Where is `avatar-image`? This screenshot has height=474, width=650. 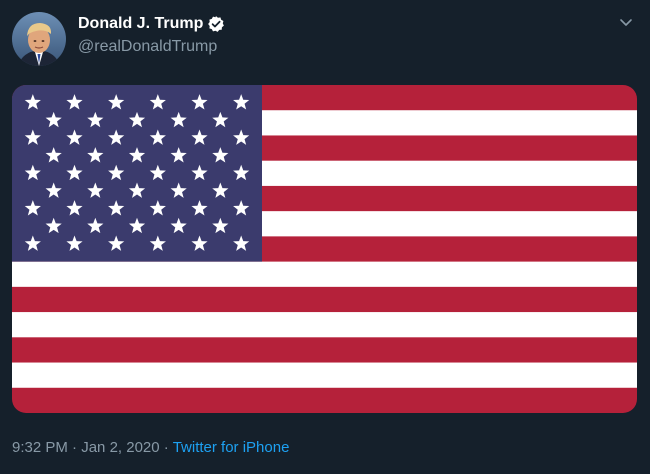
avatar-image is located at coordinates (39, 39).